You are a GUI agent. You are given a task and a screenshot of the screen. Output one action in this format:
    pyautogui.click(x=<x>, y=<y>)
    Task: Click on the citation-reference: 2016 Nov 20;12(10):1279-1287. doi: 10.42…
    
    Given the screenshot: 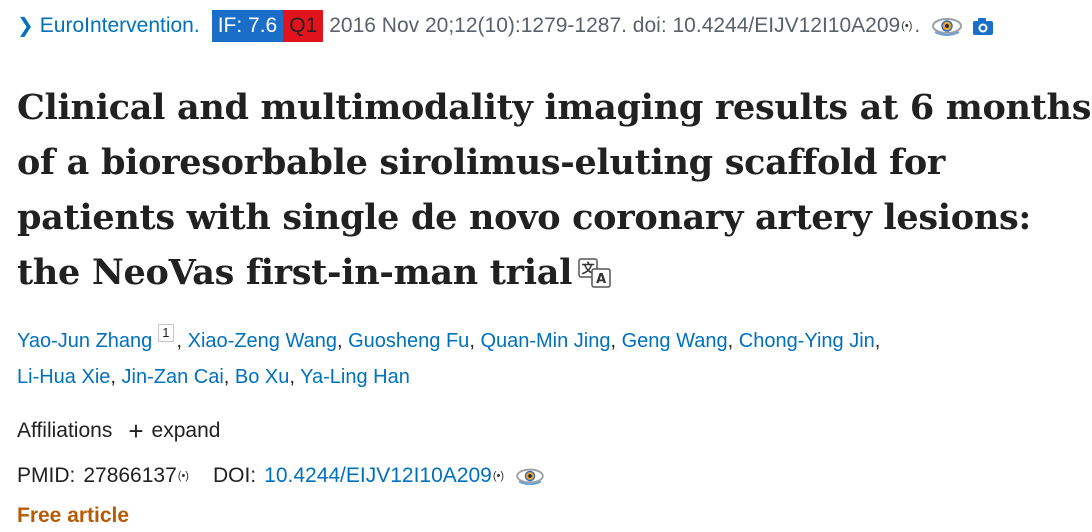 What is the action you would take?
    pyautogui.click(x=615, y=25)
    